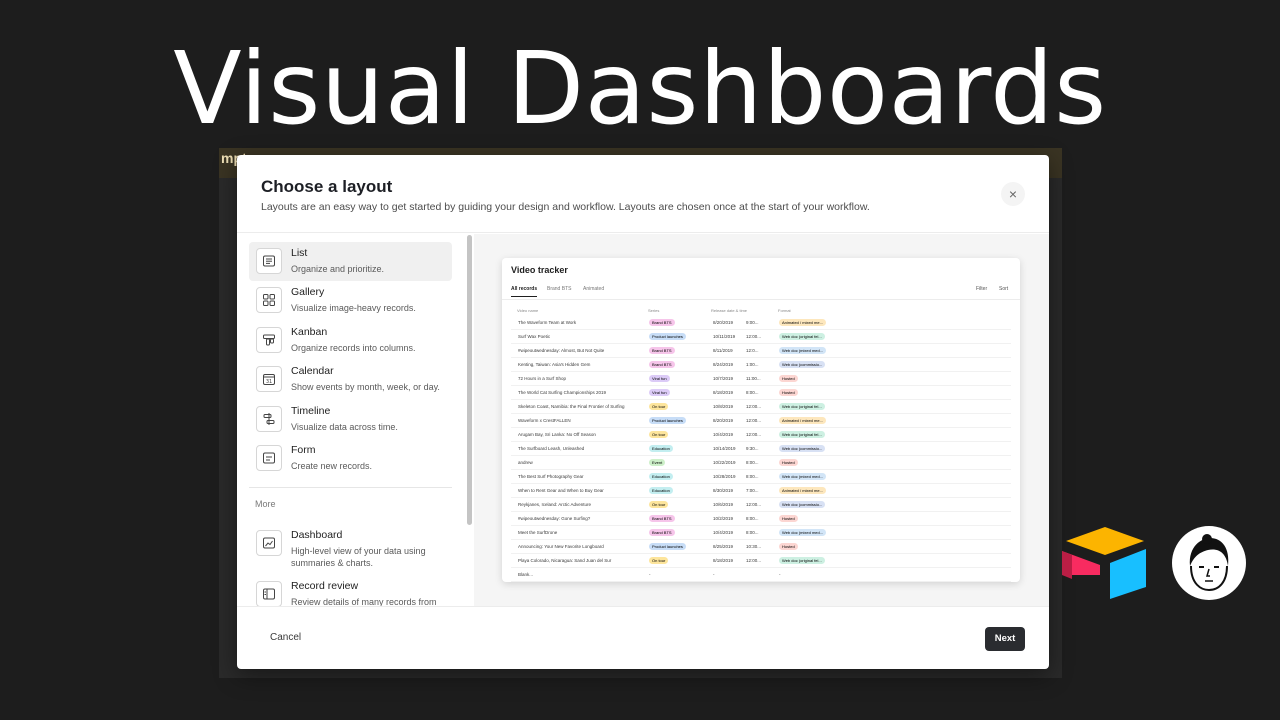 The height and width of the screenshot is (720, 1280). I want to click on cell-release-date: 10/22/2019, so click(724, 462).